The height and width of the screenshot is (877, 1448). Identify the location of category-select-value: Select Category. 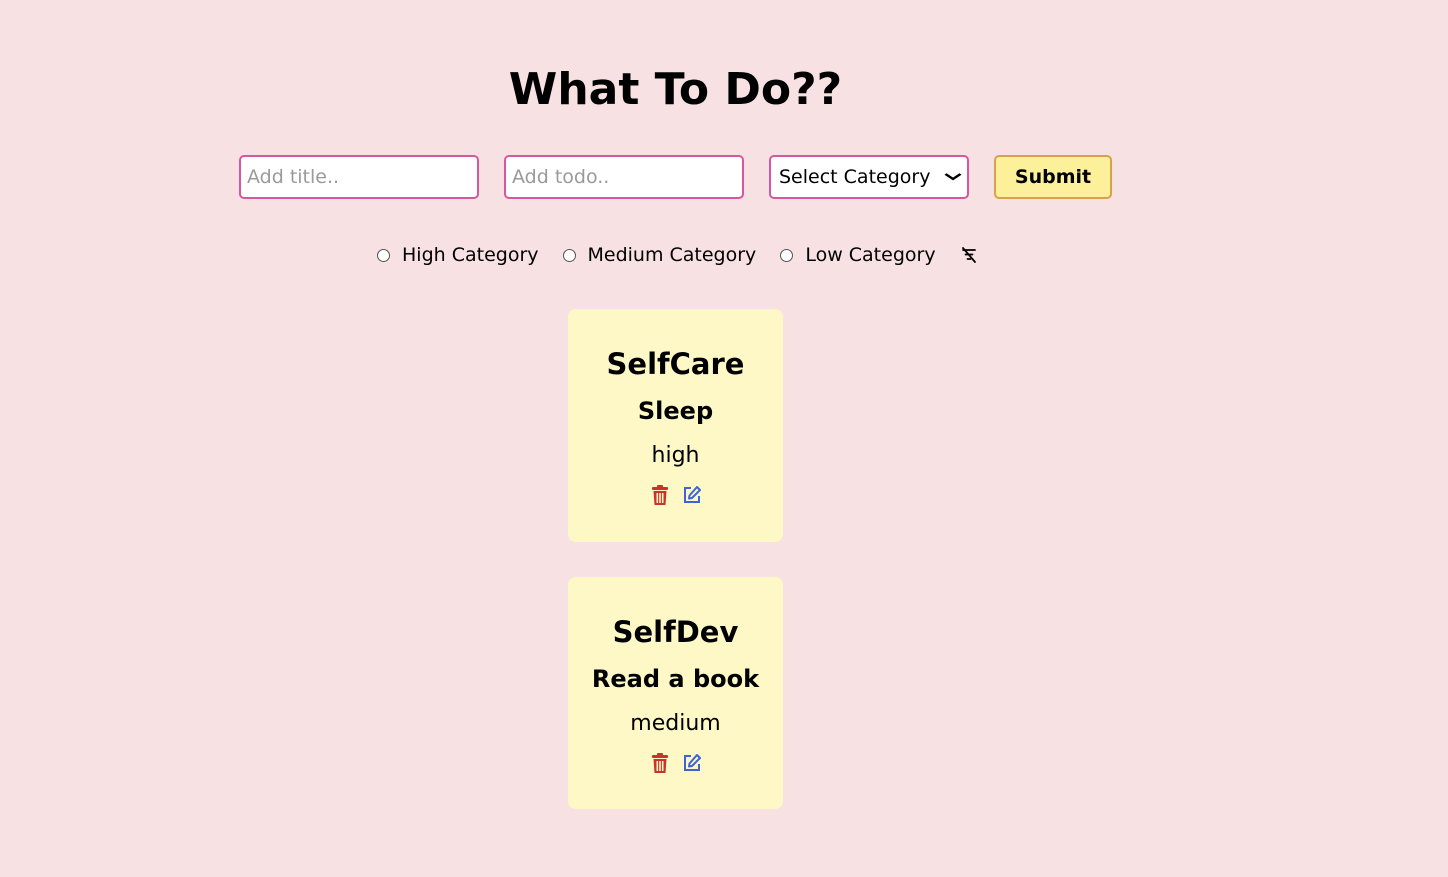
(855, 177).